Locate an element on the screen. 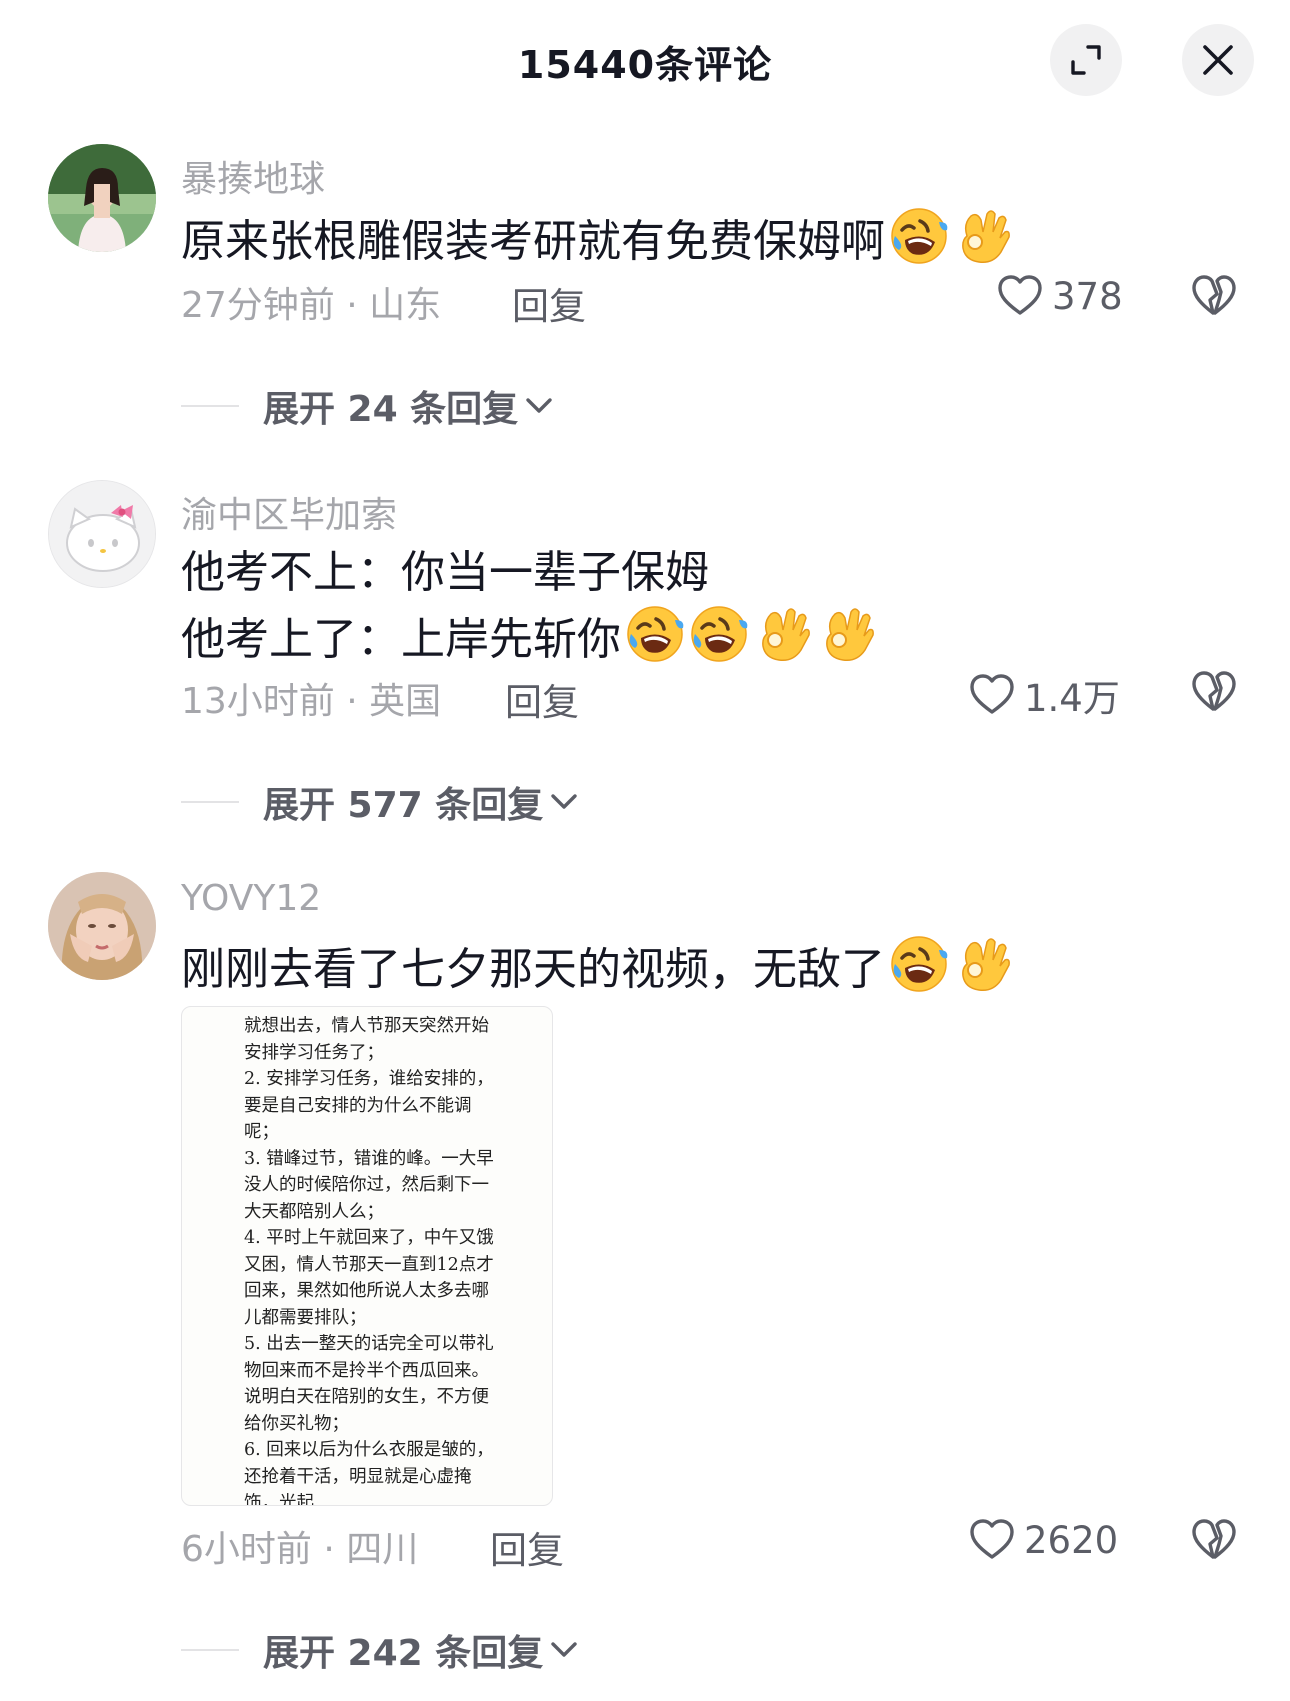 Image resolution: width=1290 pixels, height=1701 pixels. comments-header: 15440条评论 is located at coordinates (645, 60).